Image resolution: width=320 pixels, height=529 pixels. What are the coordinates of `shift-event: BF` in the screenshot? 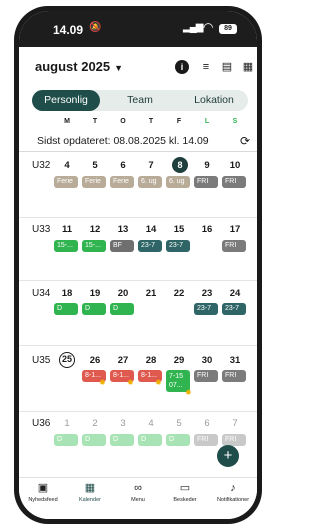 It's located at (122, 246).